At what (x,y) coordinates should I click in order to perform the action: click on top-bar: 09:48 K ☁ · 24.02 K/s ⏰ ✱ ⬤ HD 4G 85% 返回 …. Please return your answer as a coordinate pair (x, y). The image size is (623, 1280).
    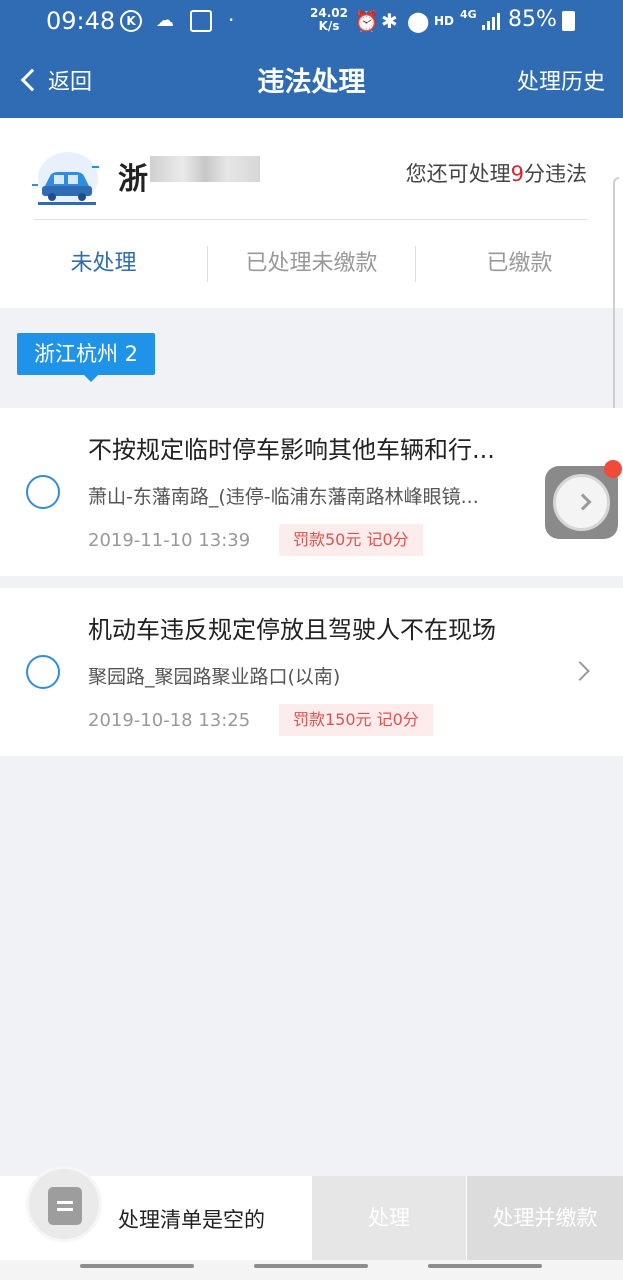
    Looking at the image, I should click on (311, 59).